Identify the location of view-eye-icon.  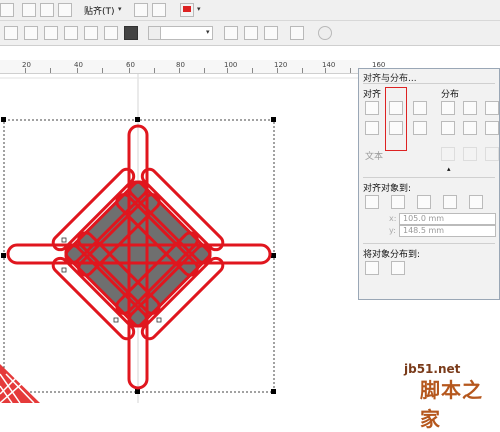
(47, 10).